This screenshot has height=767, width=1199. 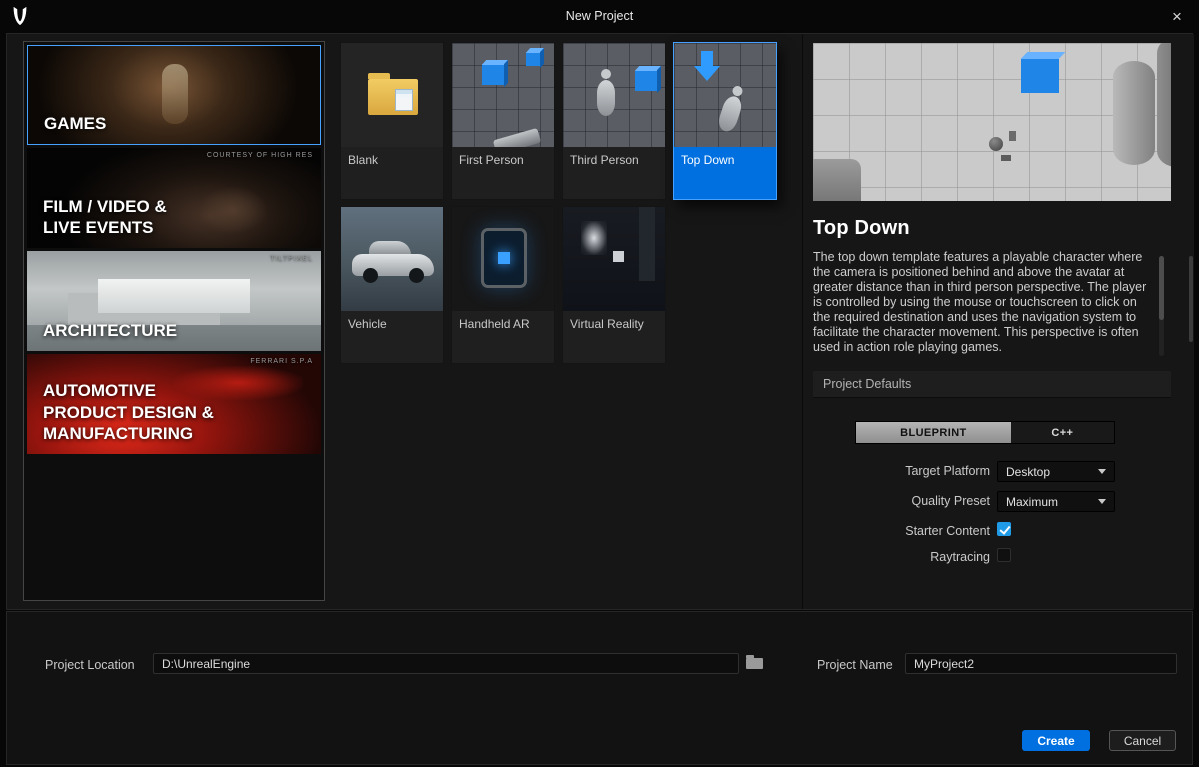 I want to click on template-first-person: First Person, so click(x=503, y=121).